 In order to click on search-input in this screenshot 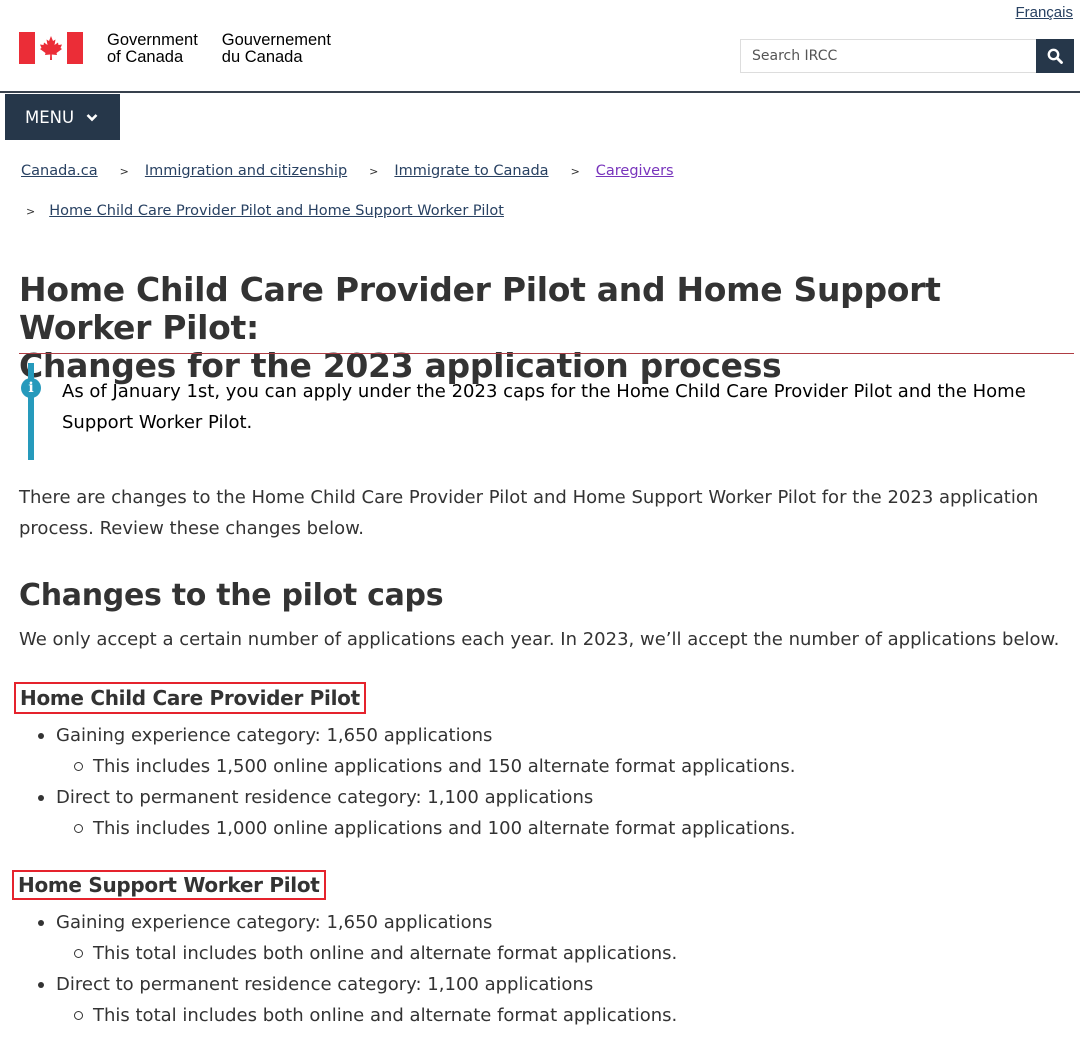, I will do `click(888, 56)`.